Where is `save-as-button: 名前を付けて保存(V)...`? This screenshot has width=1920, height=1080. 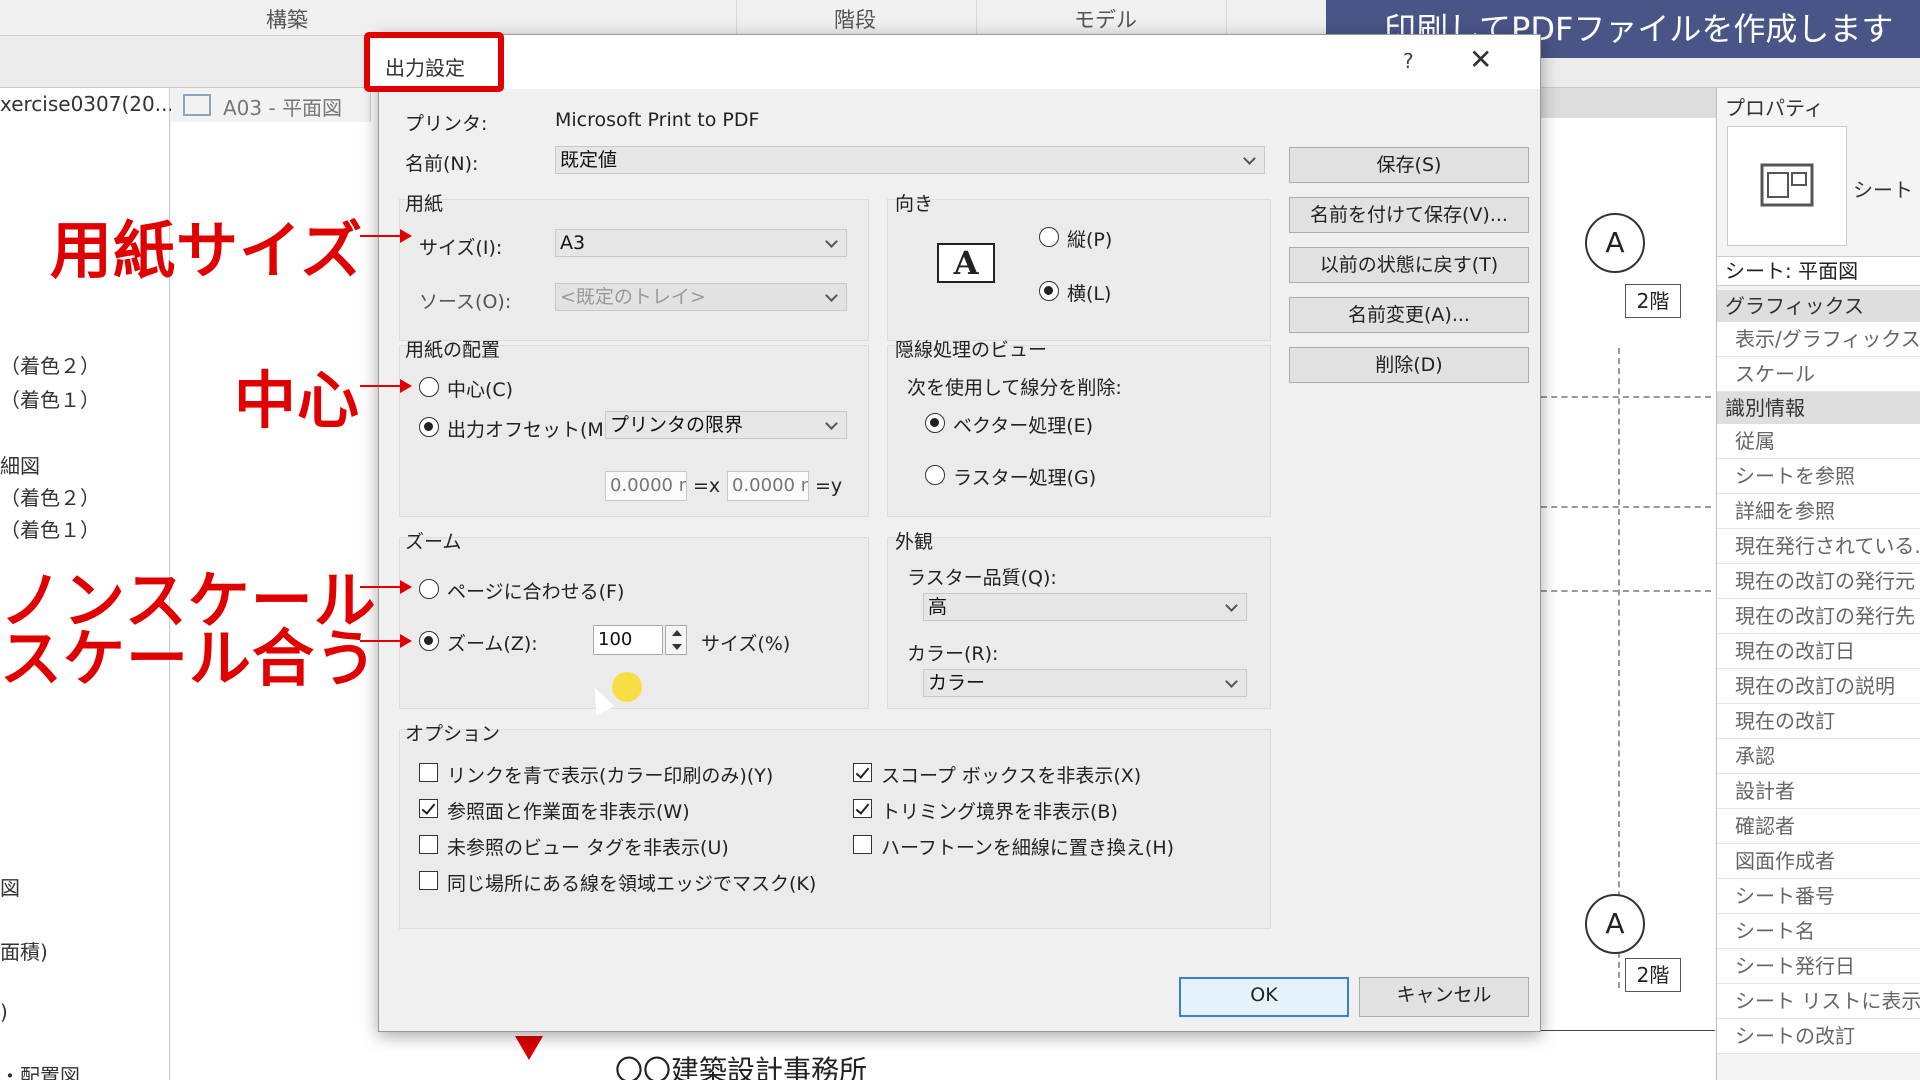
save-as-button: 名前を付けて保存(V)... is located at coordinates (1409, 215).